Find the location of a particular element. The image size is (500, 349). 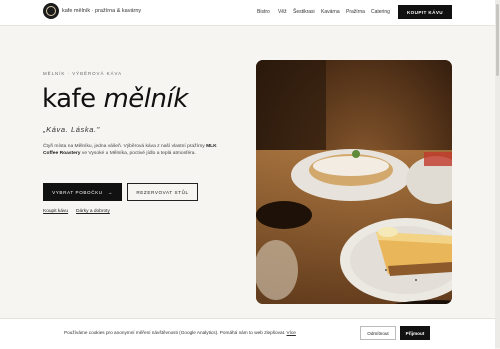

hero-quote: „Káva. Láska." is located at coordinates (71, 129).